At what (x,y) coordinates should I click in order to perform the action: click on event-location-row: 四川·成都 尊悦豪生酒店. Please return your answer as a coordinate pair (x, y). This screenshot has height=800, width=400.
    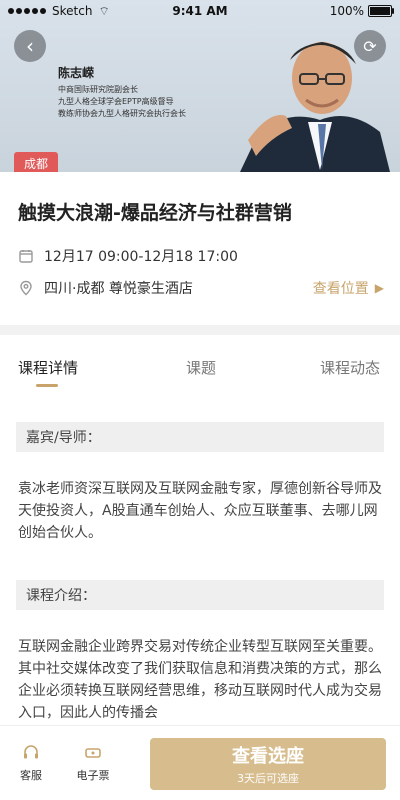
    Looking at the image, I should click on (105, 288).